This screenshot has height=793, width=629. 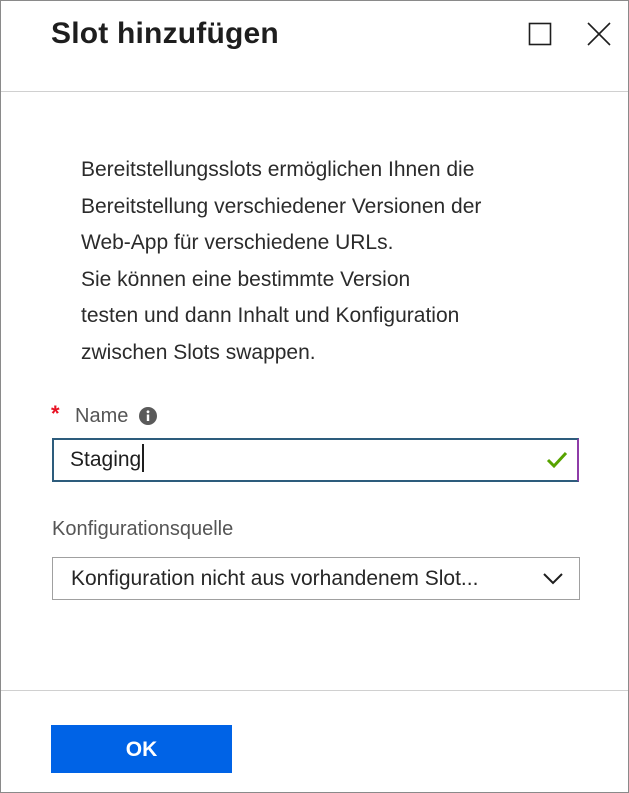 I want to click on name-input-value: Staging, so click(x=106, y=459).